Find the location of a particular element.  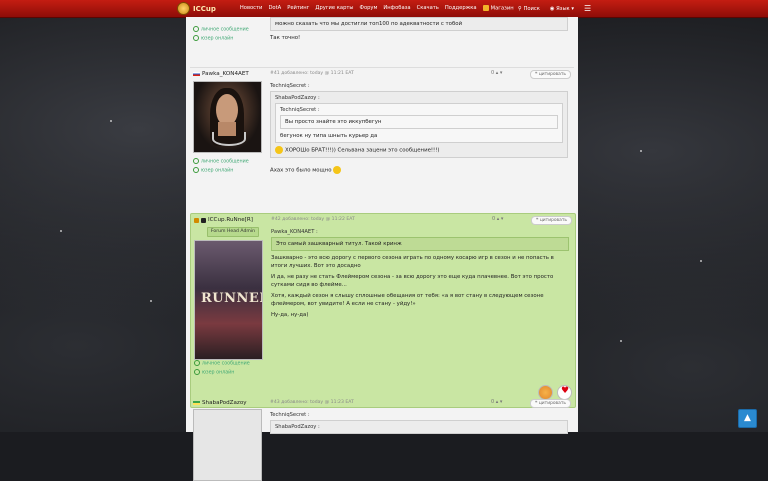

author-name: Pawka_KON4AET is located at coordinates (225, 74).